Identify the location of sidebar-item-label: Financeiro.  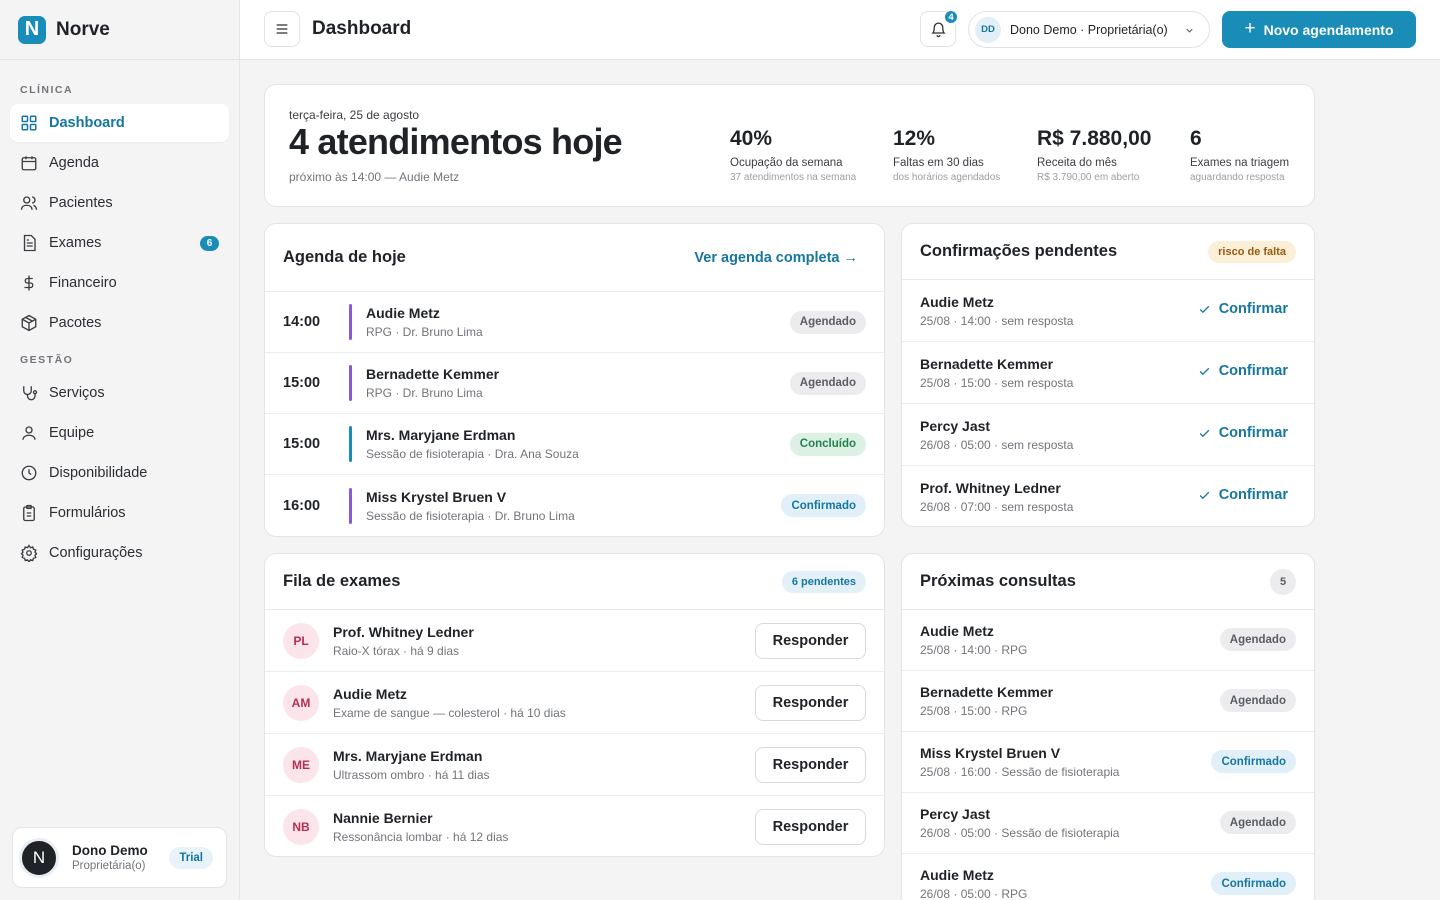
(83, 283).